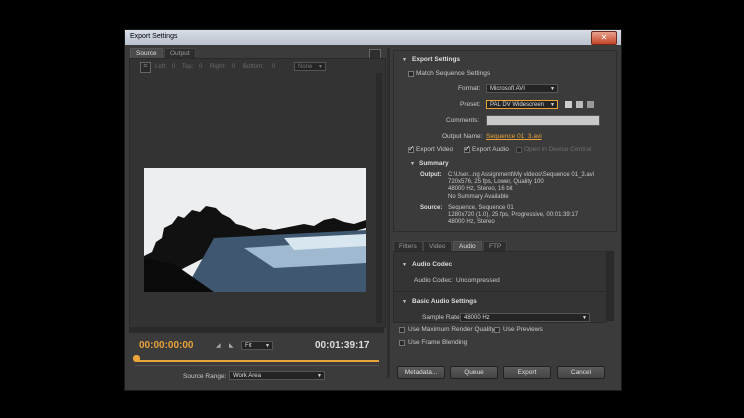 Image resolution: width=744 pixels, height=418 pixels. What do you see at coordinates (481, 208) in the screenshot?
I see `summary-source-line: Sequence, Sequence 01` at bounding box center [481, 208].